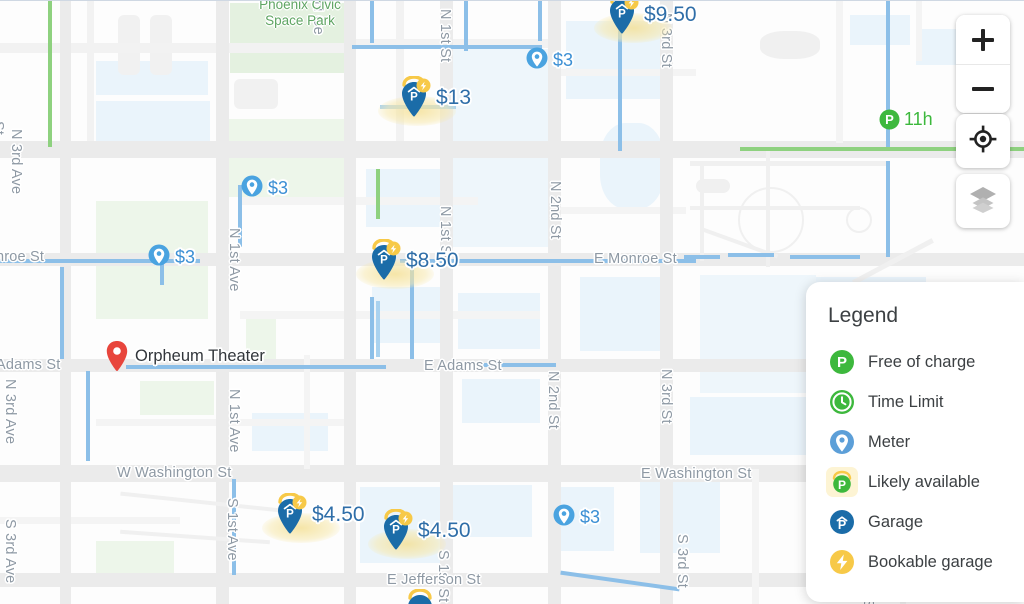 The height and width of the screenshot is (604, 1024). I want to click on street-label: Adams St, so click(30, 365).